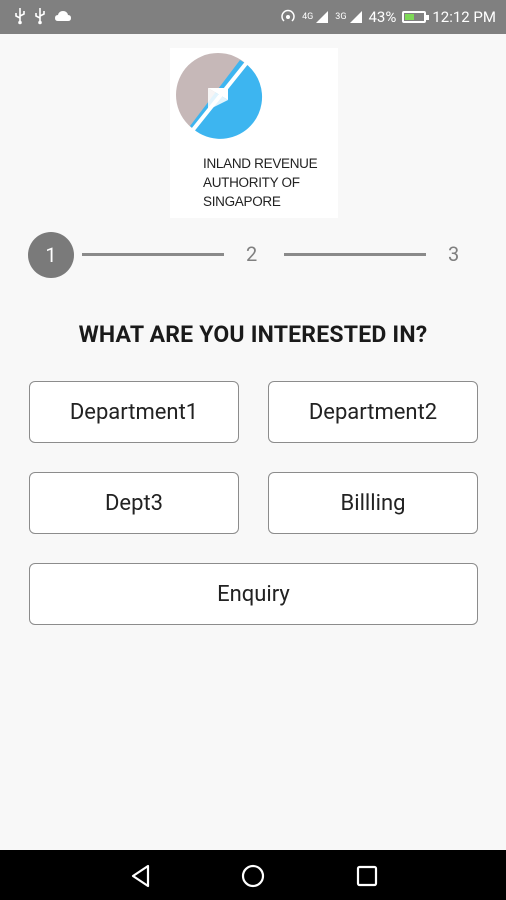 This screenshot has width=506, height=900. What do you see at coordinates (260, 163) in the screenshot?
I see `logo-line: INLAND REVENUE` at bounding box center [260, 163].